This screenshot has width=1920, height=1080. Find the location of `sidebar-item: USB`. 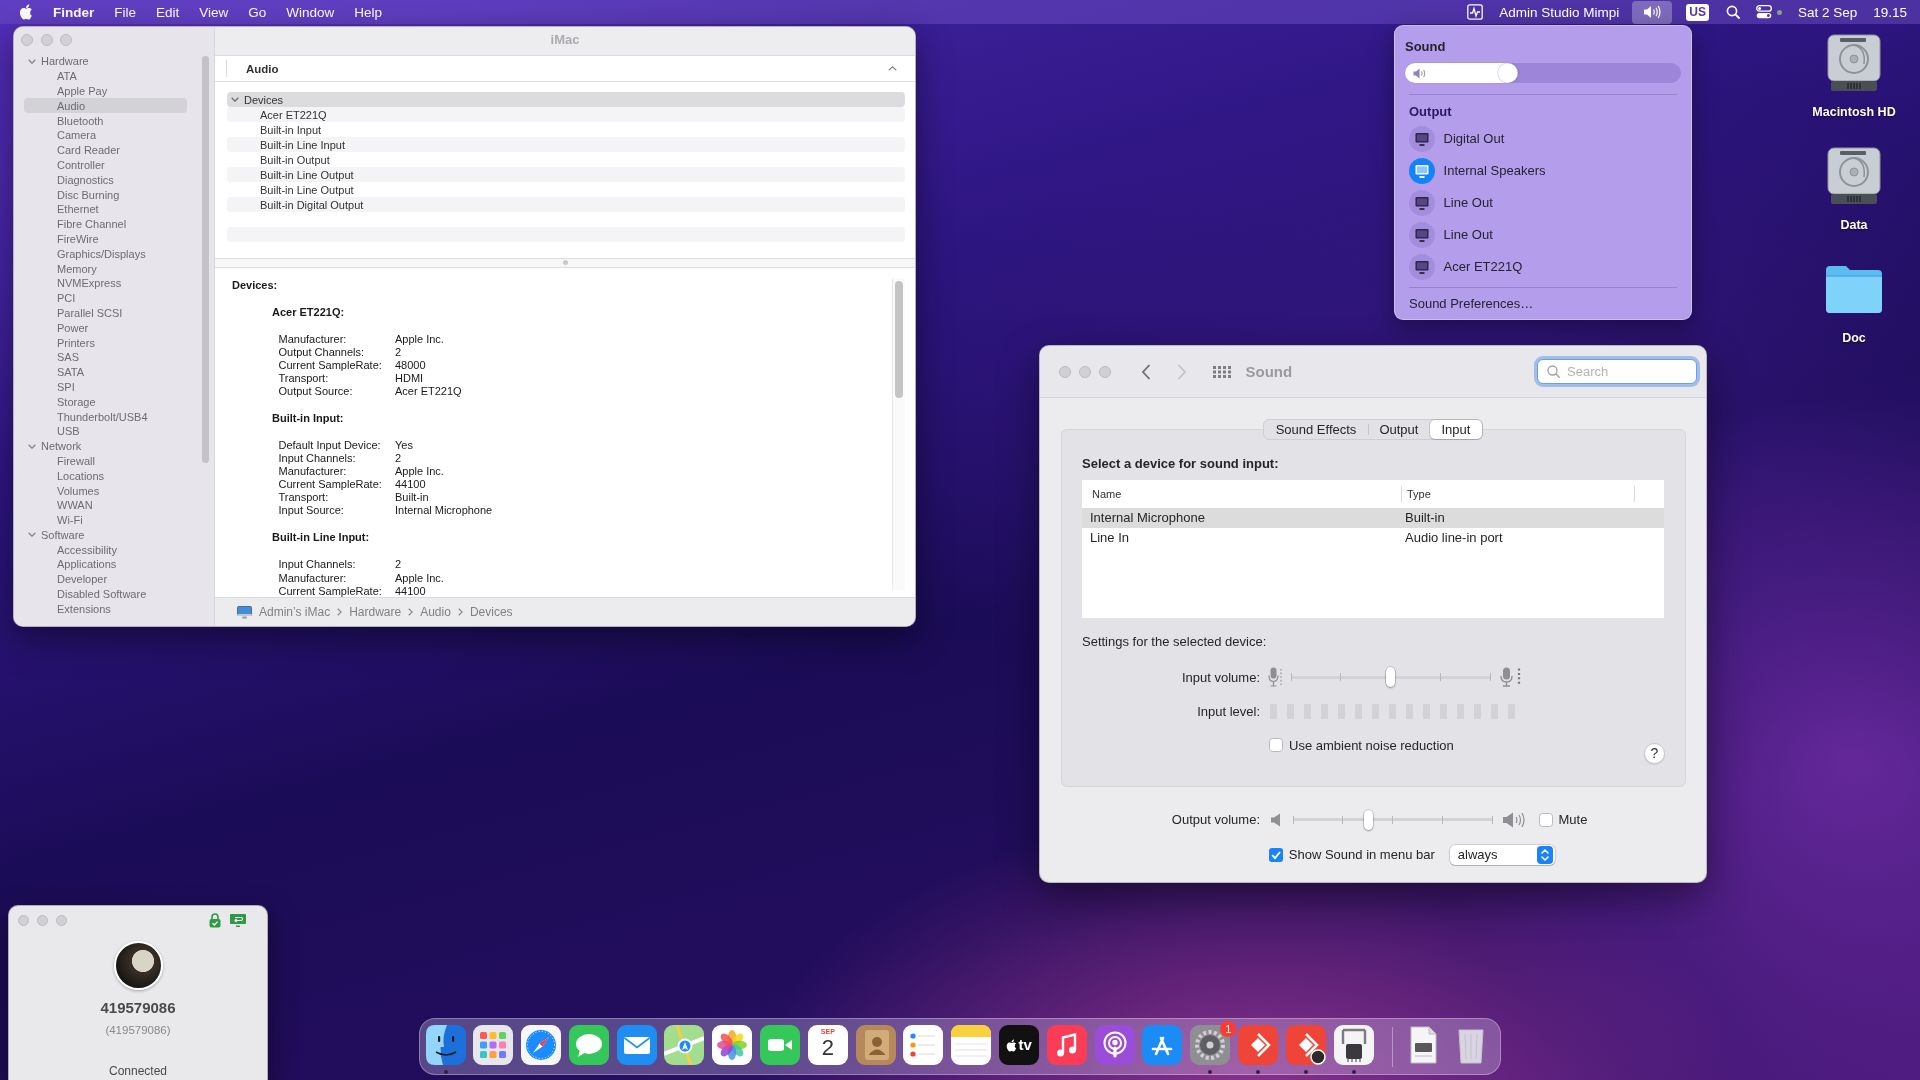

sidebar-item: USB is located at coordinates (105, 431).